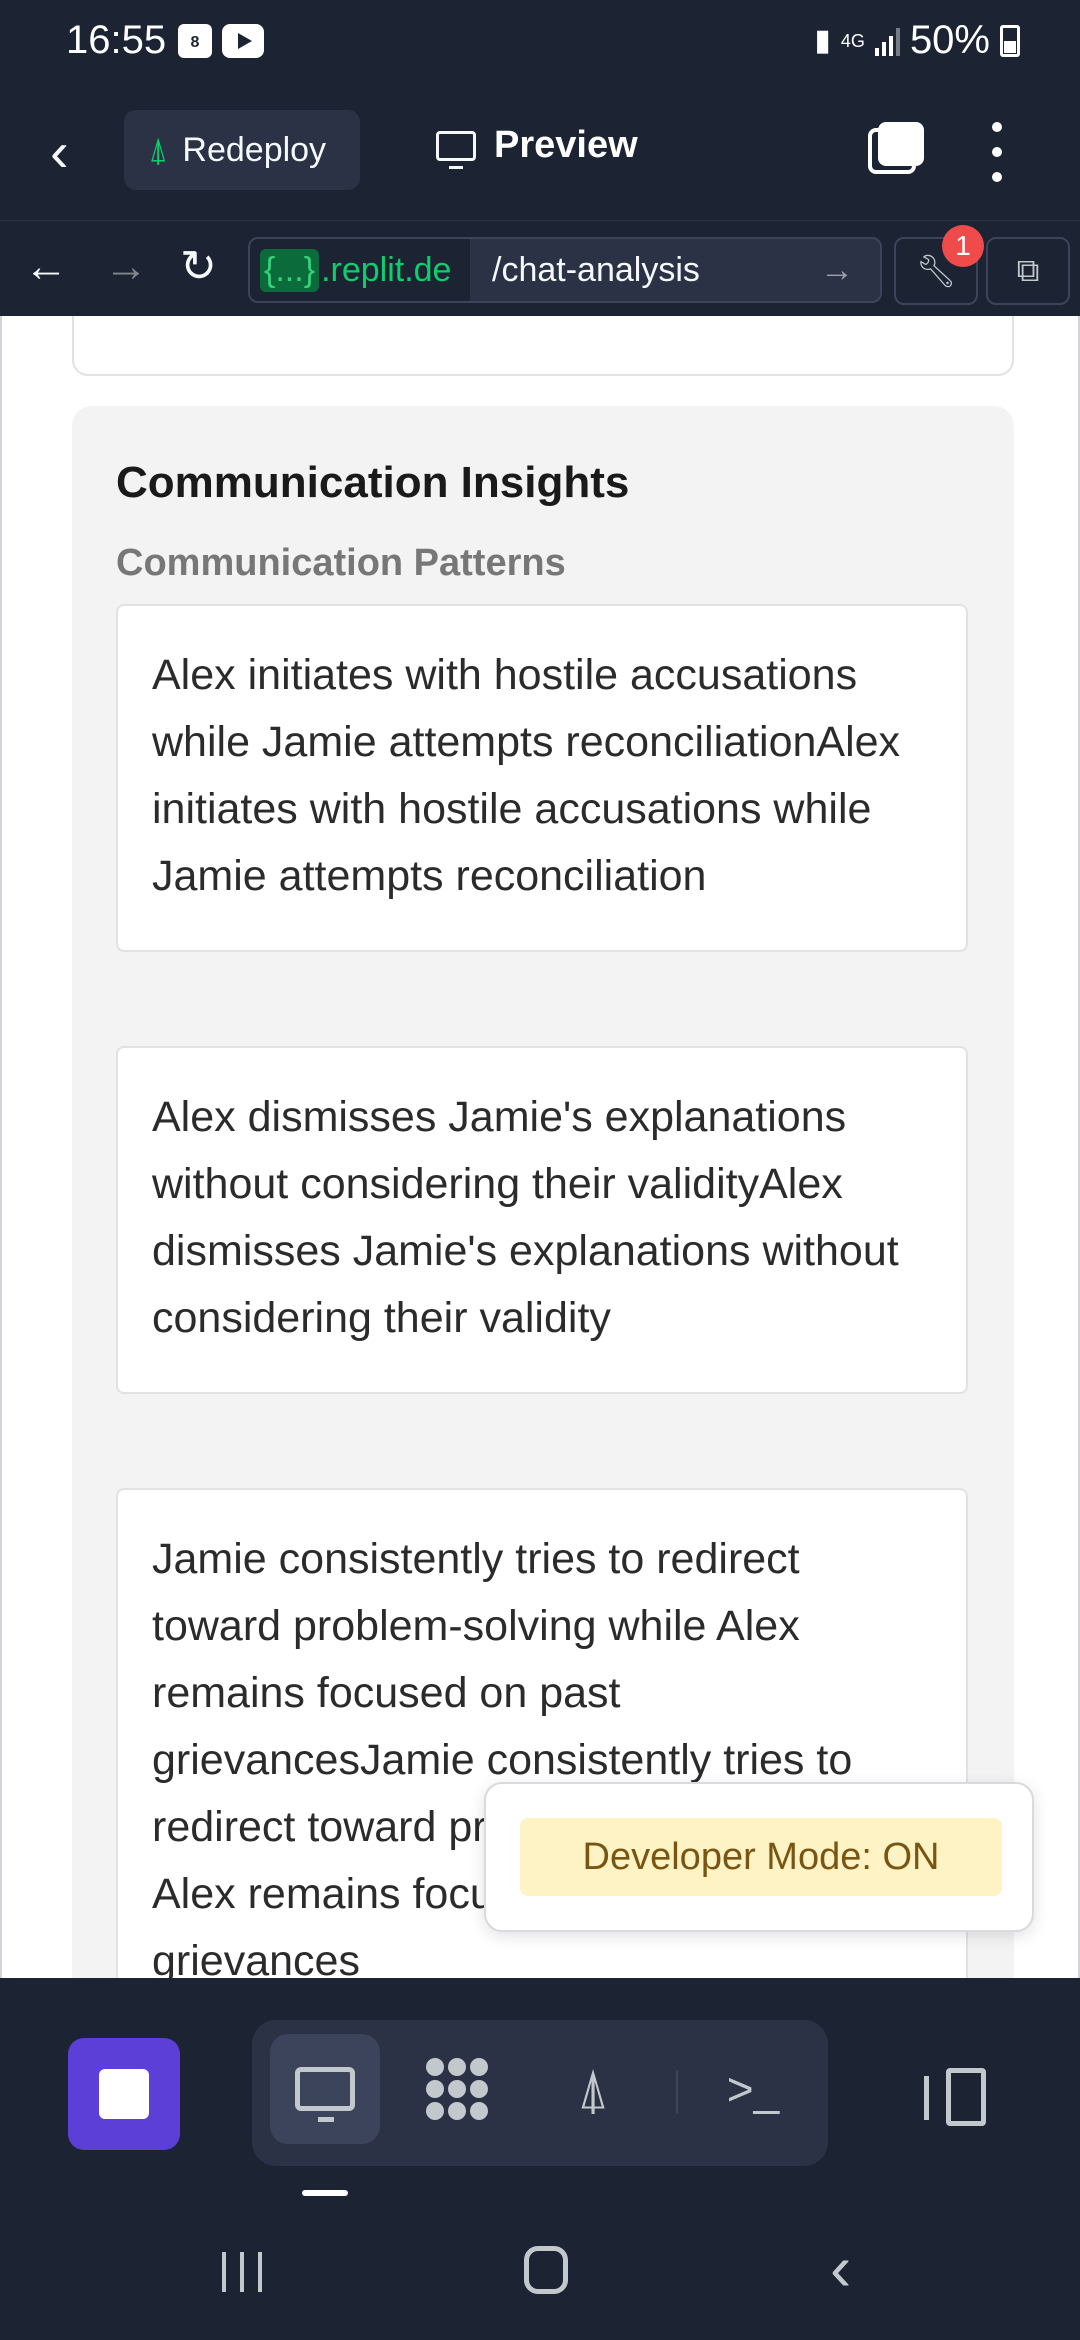 This screenshot has height=2340, width=1080. I want to click on divider, so click(677, 2092).